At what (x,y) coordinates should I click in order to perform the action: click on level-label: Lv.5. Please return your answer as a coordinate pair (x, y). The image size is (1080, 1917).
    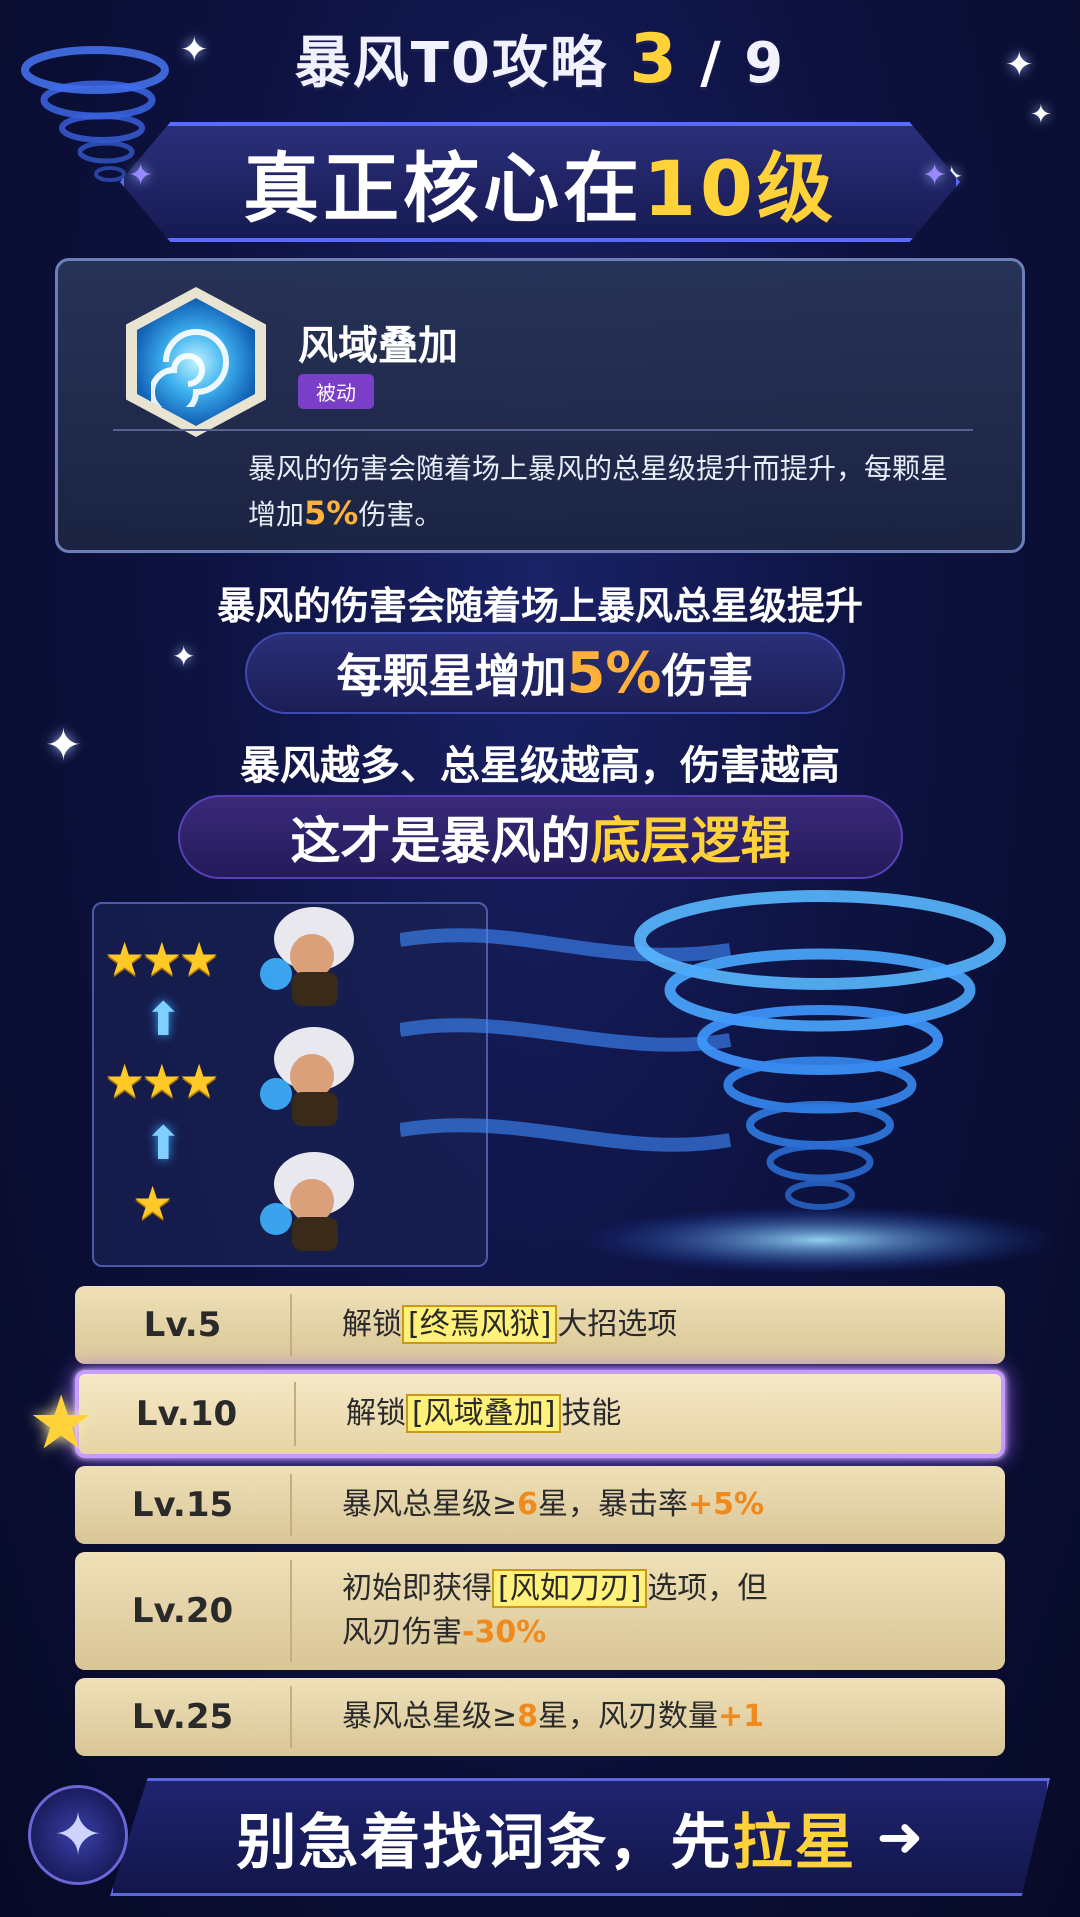
    Looking at the image, I should click on (182, 1325).